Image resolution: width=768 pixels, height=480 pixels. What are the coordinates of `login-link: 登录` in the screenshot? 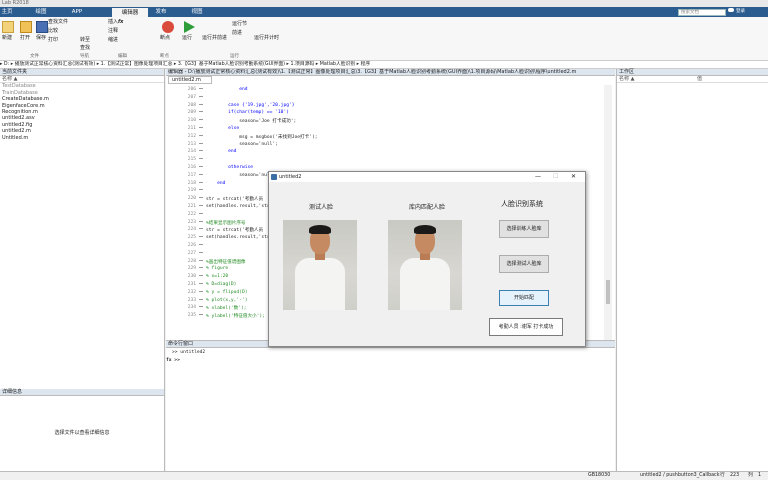 It's located at (746, 12).